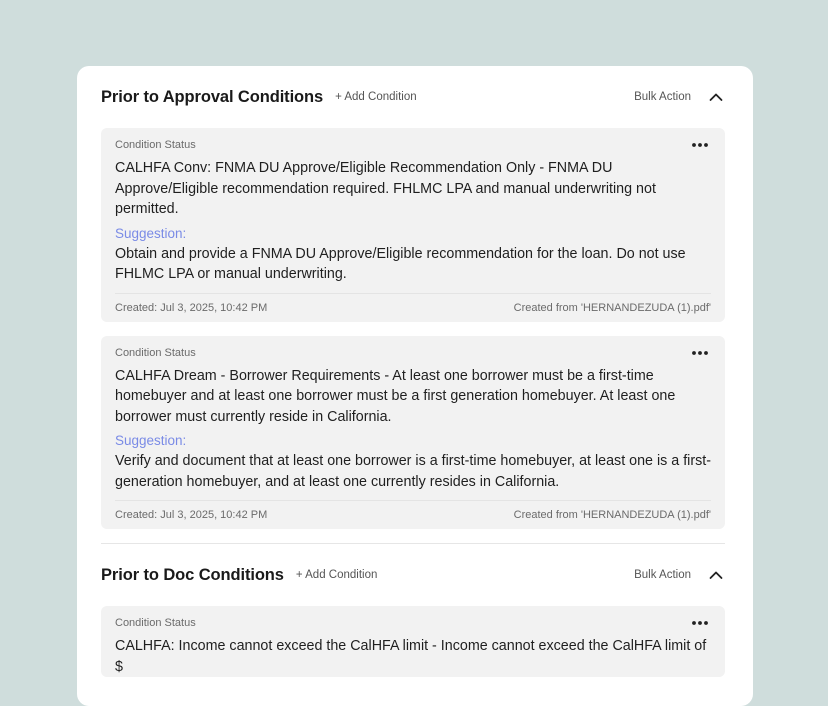  Describe the element at coordinates (212, 96) in the screenshot. I see `section-title: Prior to Approval Conditions` at that location.